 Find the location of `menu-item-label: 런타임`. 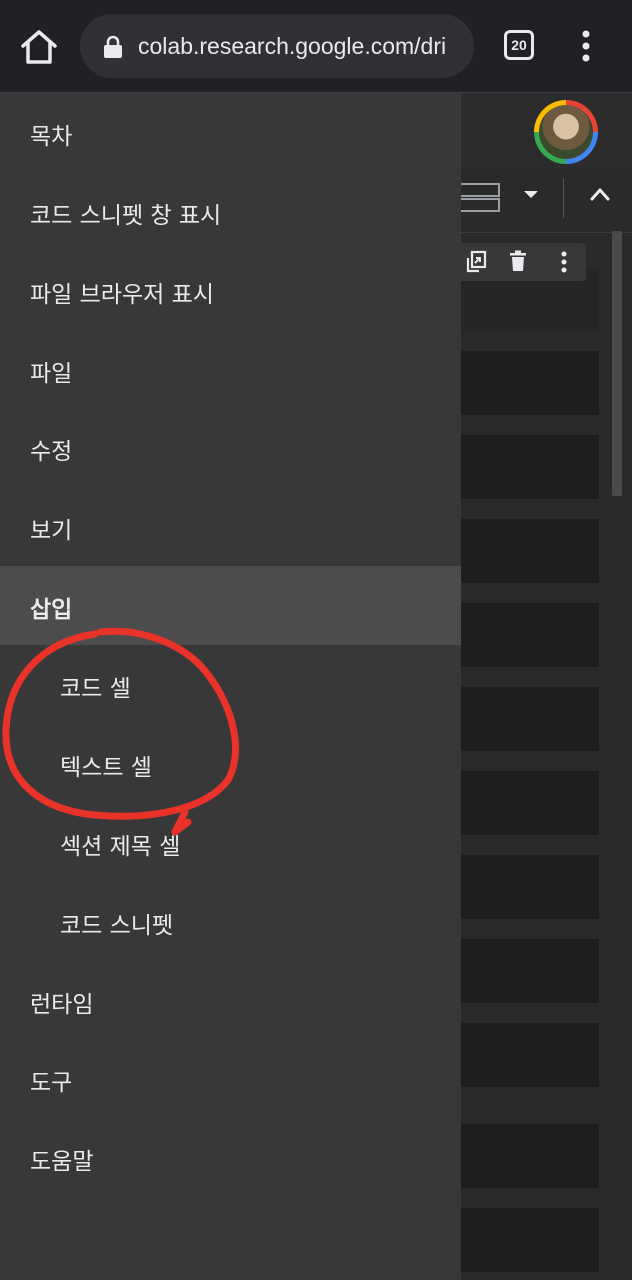

menu-item-label: 런타임 is located at coordinates (62, 1005).